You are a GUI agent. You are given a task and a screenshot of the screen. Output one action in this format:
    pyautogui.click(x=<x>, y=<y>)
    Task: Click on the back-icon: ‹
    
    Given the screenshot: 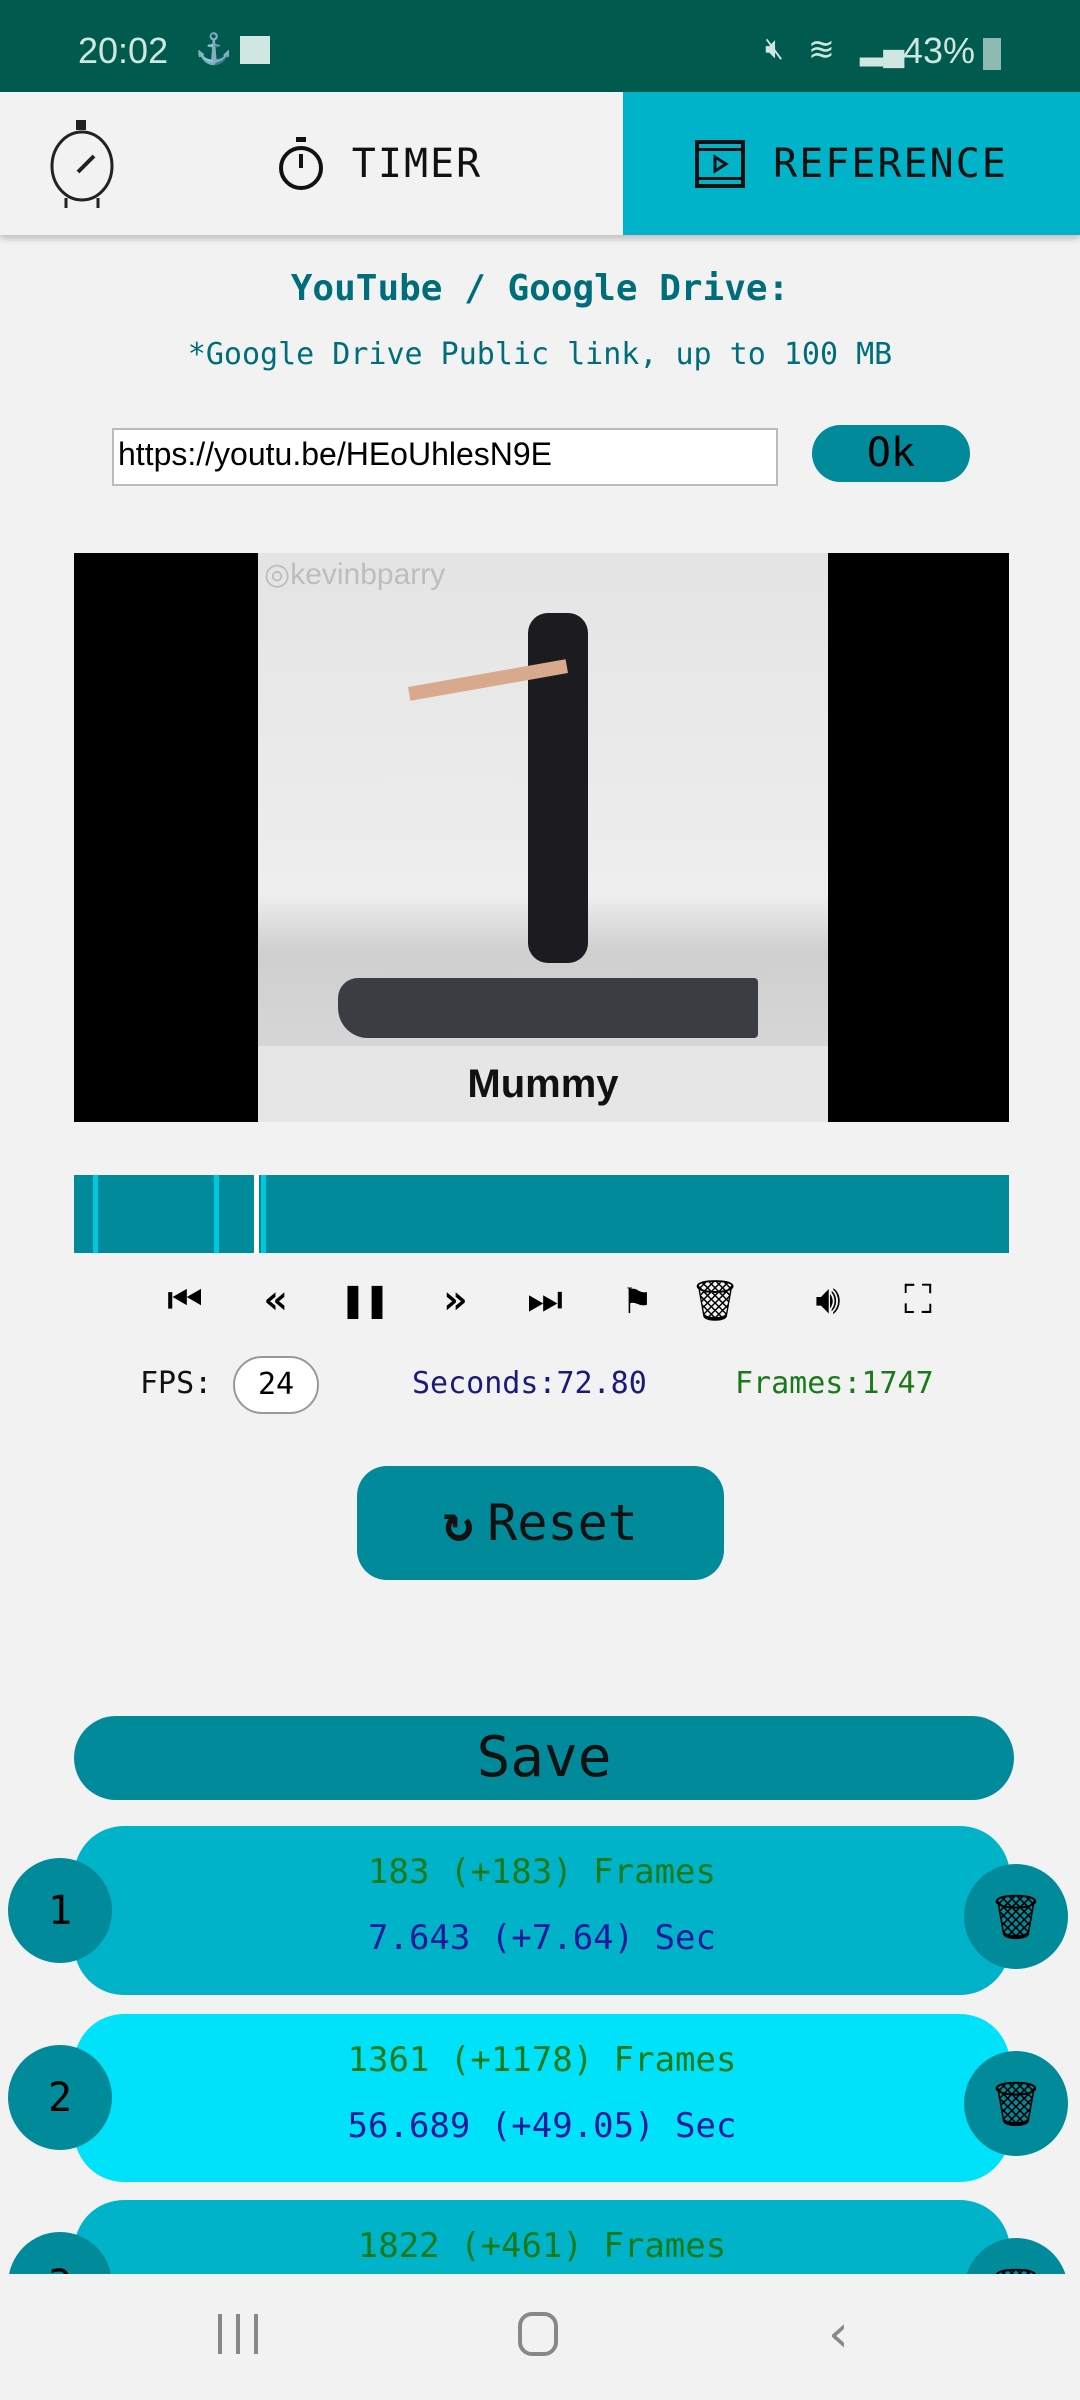 What is the action you would take?
    pyautogui.click(x=838, y=2334)
    